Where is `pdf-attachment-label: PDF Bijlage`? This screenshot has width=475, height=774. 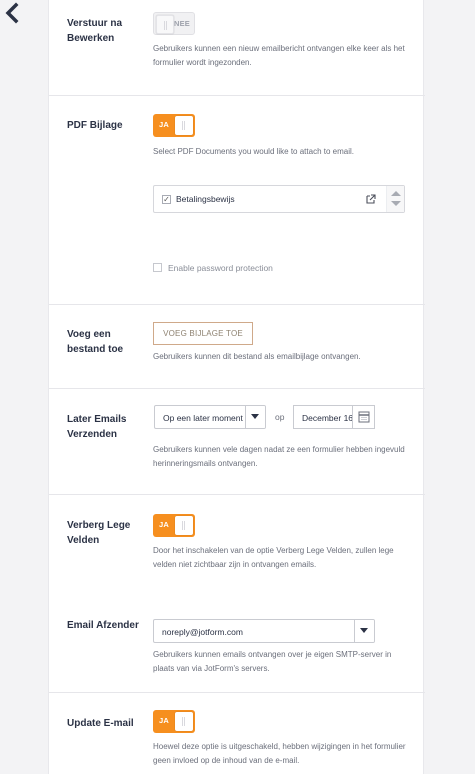 pdf-attachment-label: PDF Bijlage is located at coordinates (95, 125).